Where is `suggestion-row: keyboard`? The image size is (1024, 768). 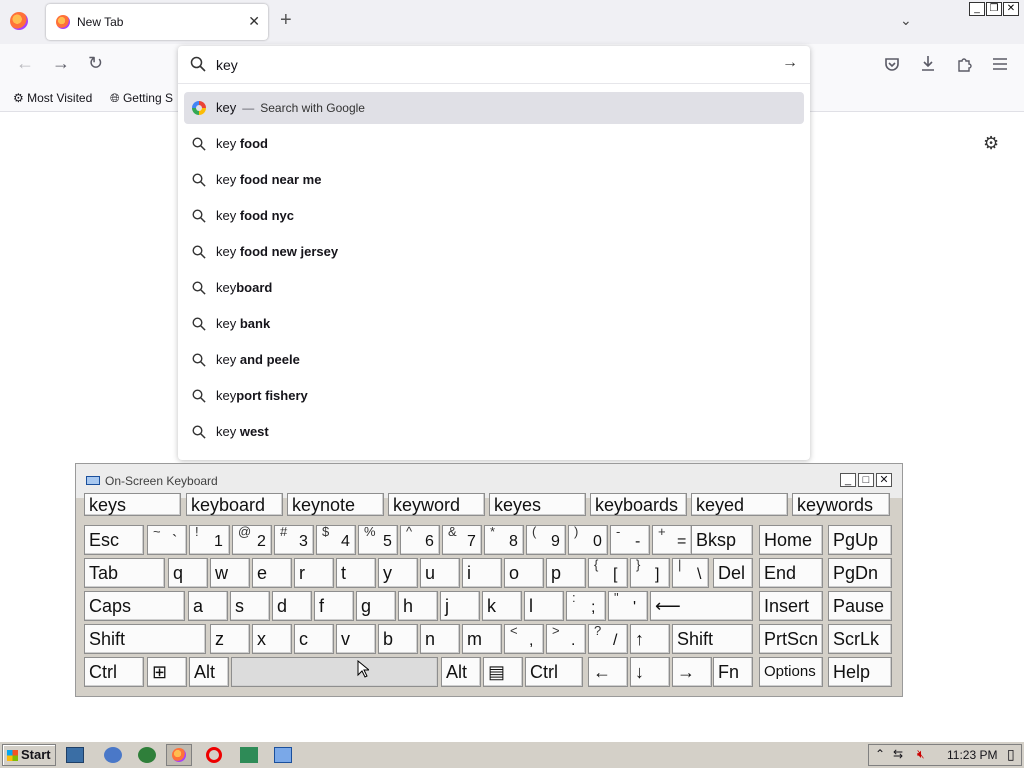
suggestion-row: keyboard is located at coordinates (494, 288).